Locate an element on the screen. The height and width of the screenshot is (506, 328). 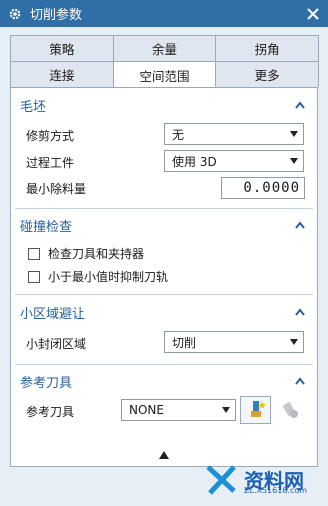
process-workpiece-value: 使用 3D is located at coordinates (194, 161).